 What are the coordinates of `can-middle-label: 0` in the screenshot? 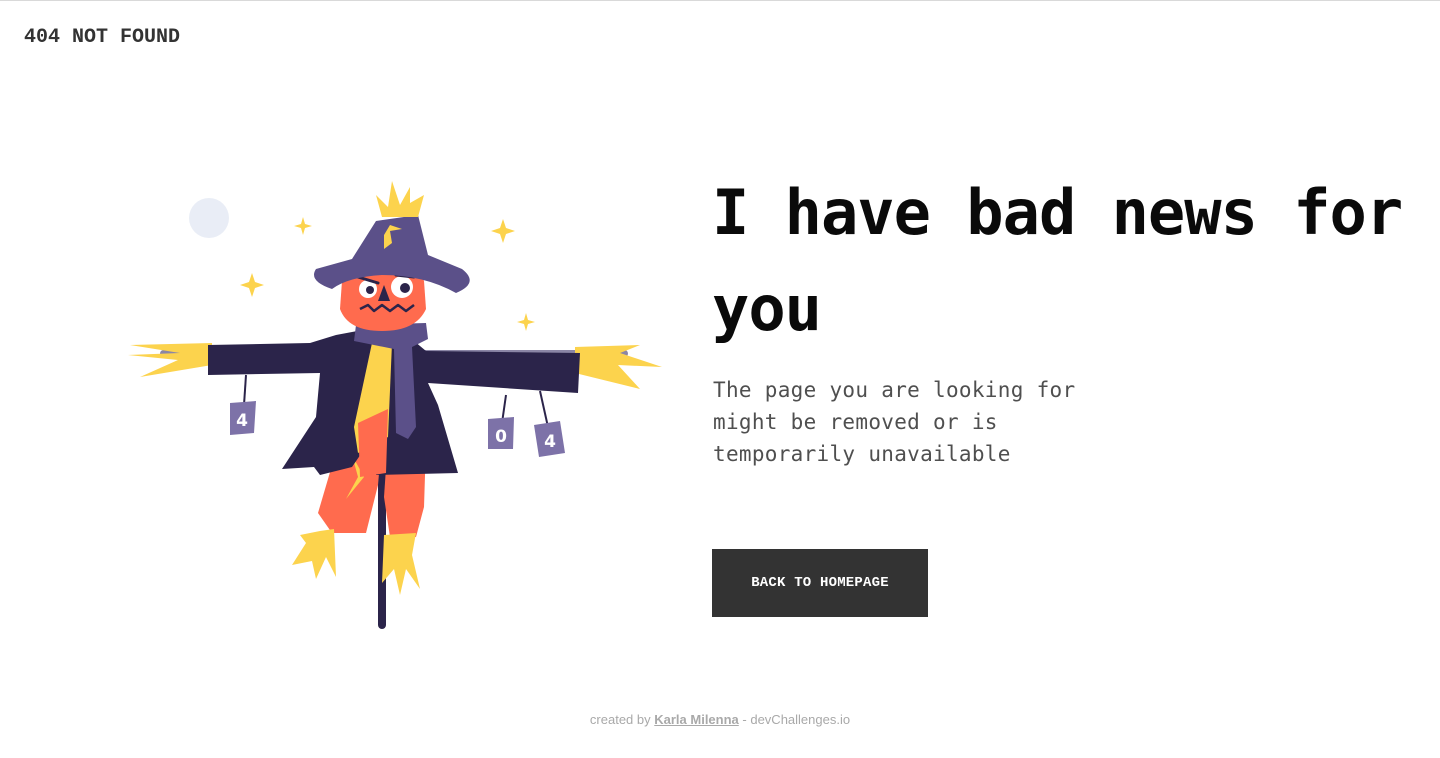 It's located at (501, 437).